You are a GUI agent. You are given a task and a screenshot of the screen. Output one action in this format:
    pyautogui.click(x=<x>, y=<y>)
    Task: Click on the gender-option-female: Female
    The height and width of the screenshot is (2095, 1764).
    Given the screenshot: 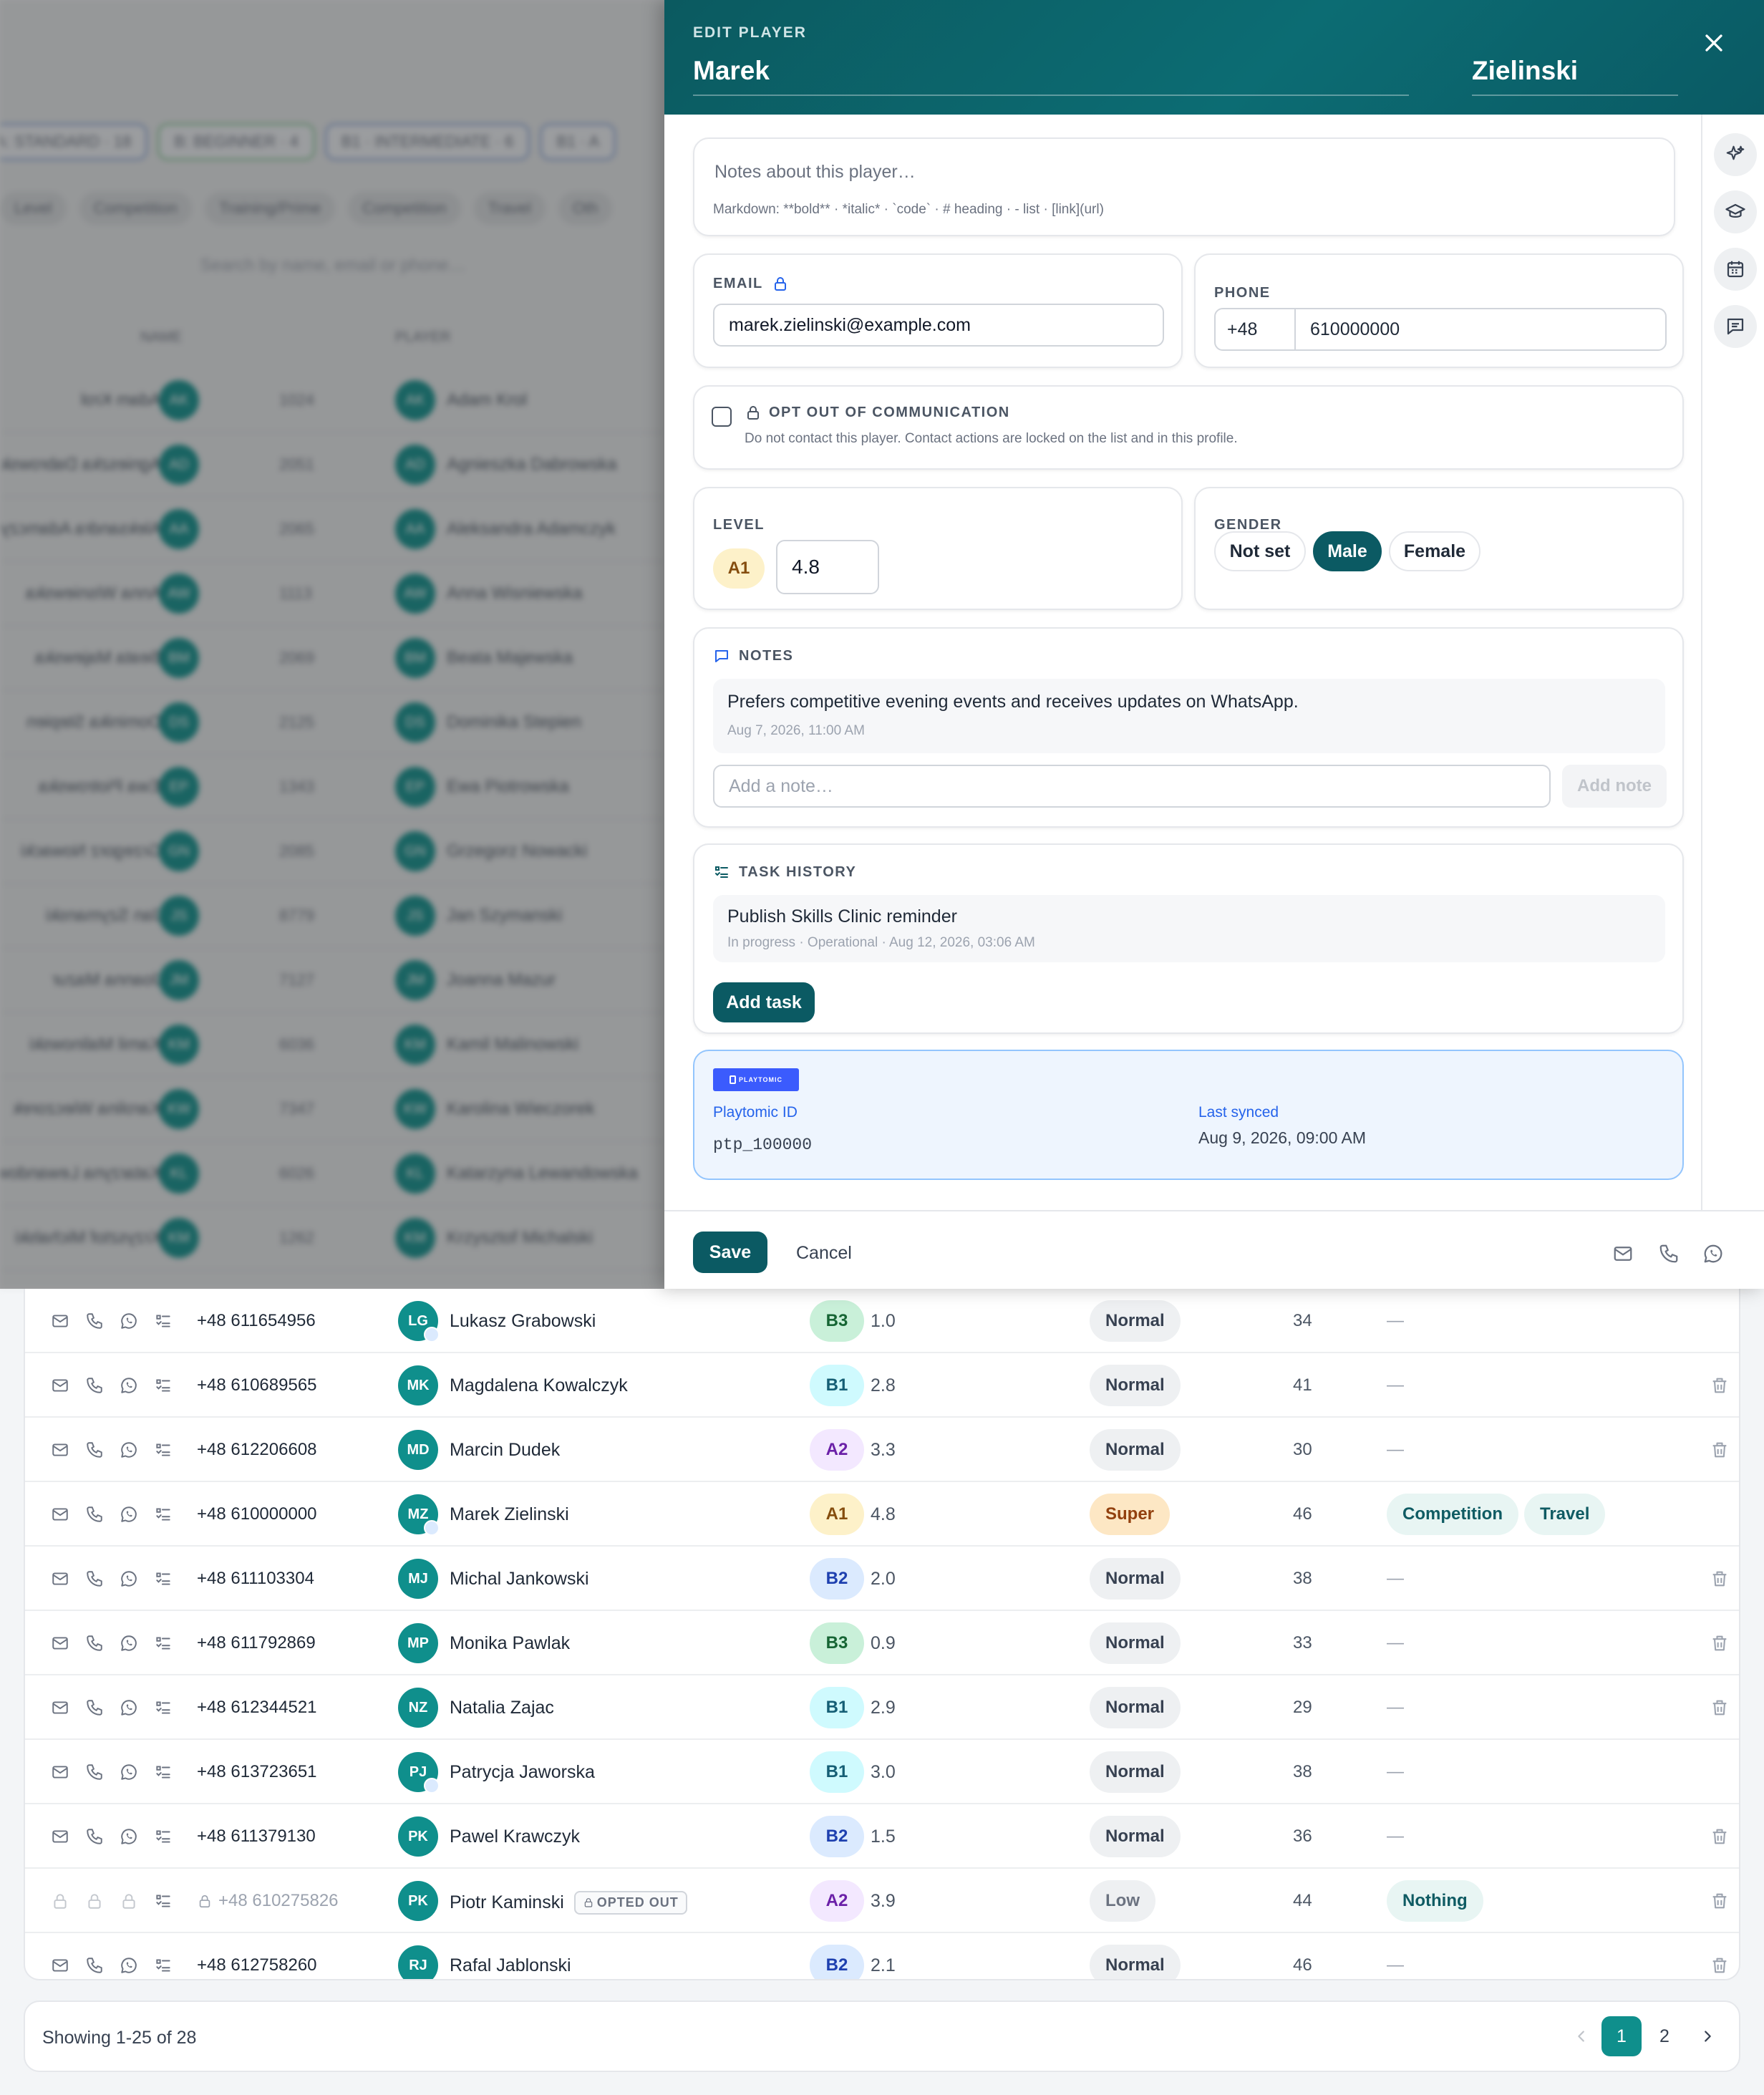 What is the action you would take?
    pyautogui.click(x=1434, y=551)
    